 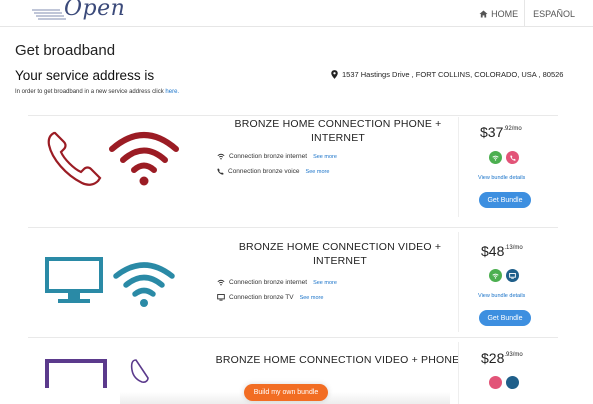 I want to click on logo: Open, so click(x=70, y=13).